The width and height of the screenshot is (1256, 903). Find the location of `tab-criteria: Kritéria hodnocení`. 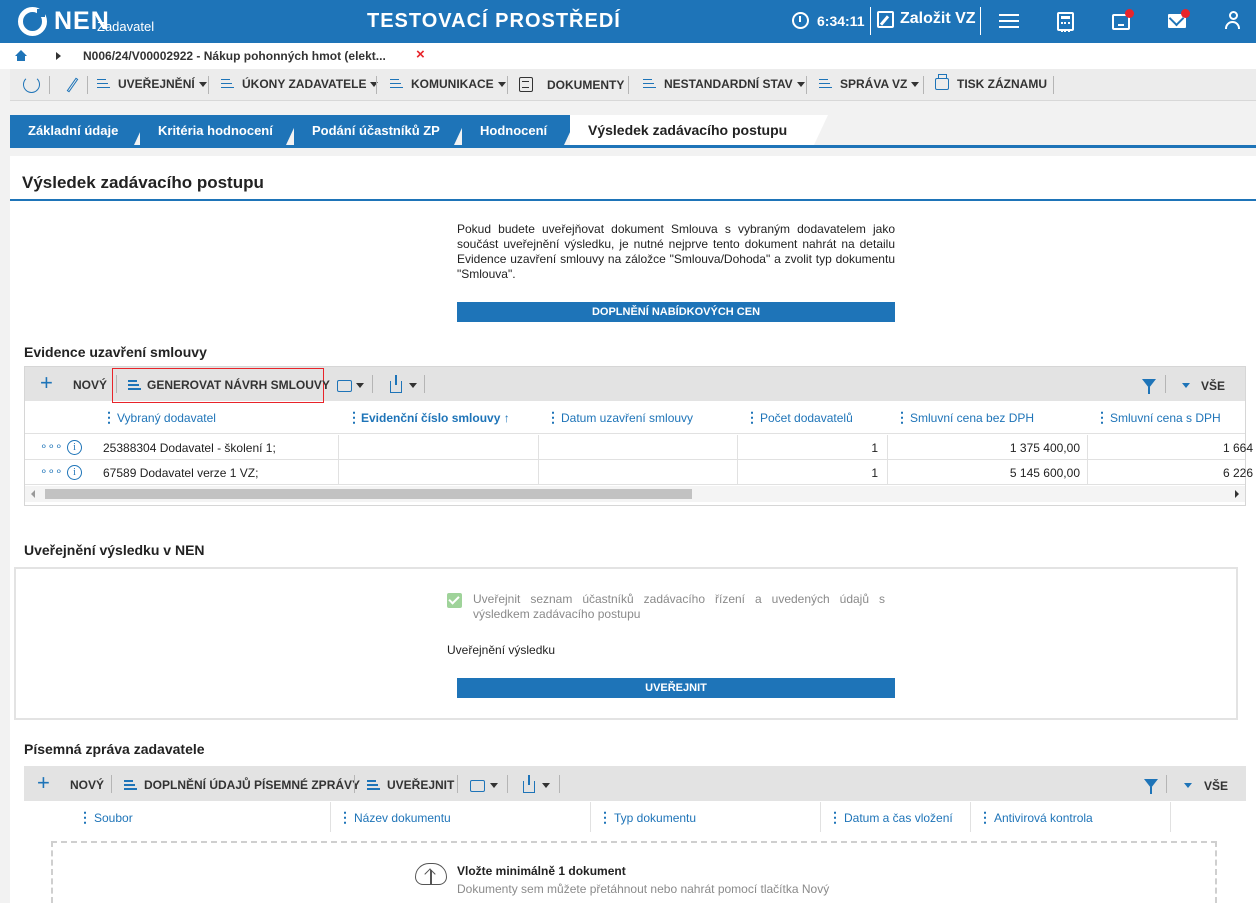

tab-criteria: Kritéria hodnocení is located at coordinates (220, 130).